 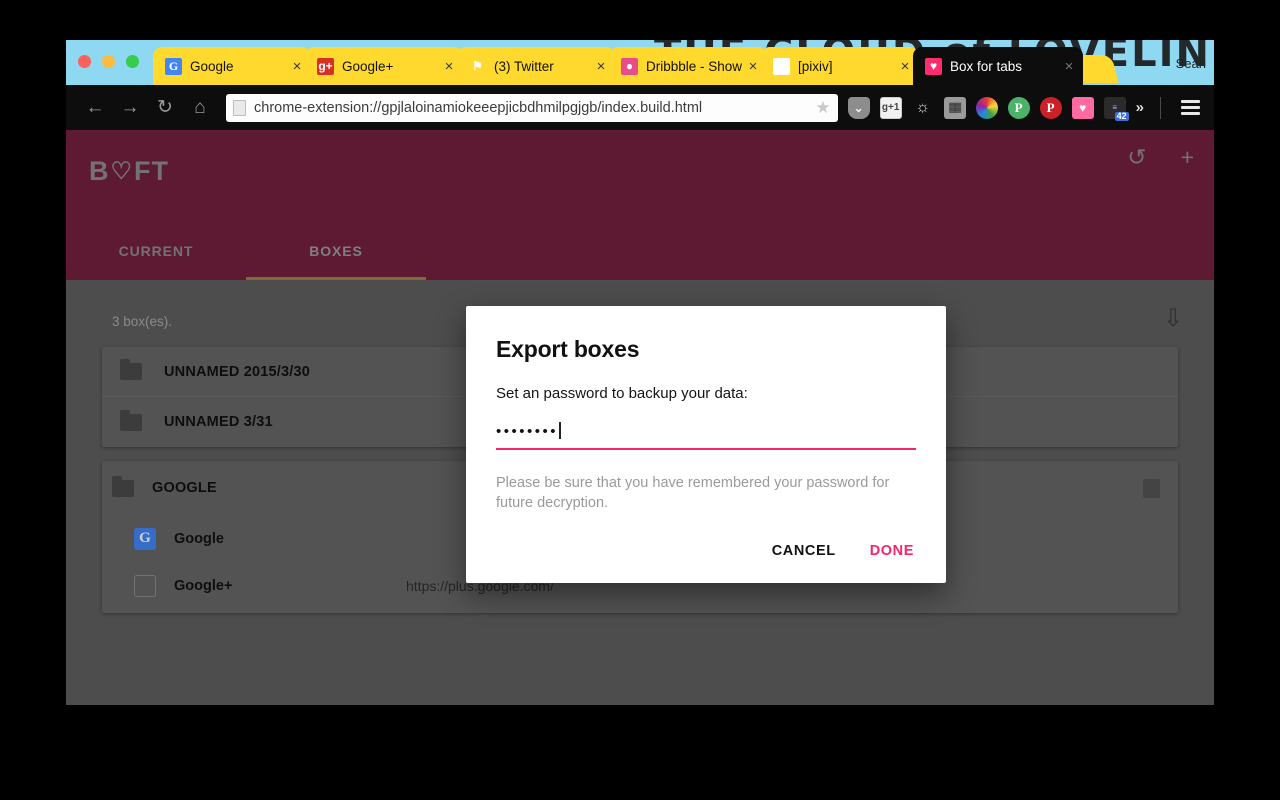 I want to click on browser-tab-dribbble: ● Dribbble - Show ×, so click(x=688, y=66).